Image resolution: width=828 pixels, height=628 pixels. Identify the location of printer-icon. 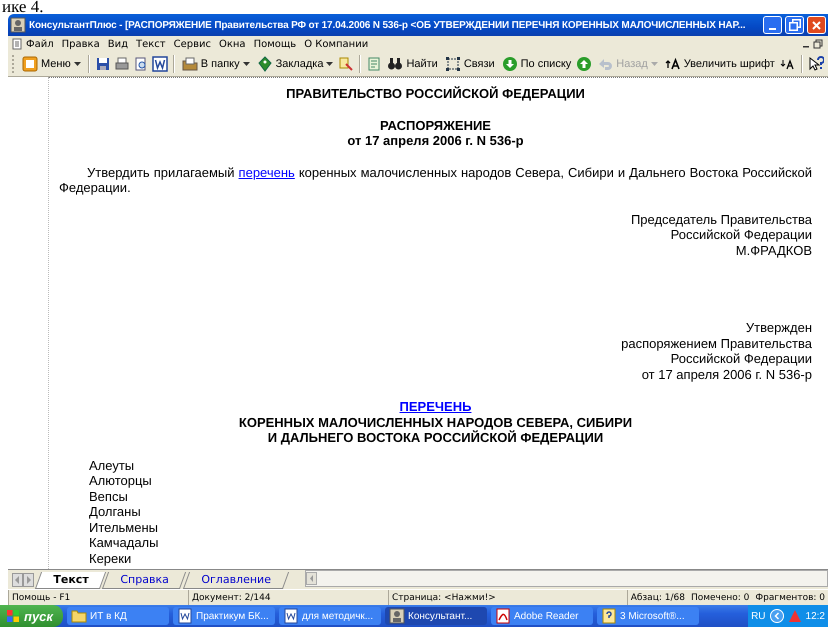
(122, 64).